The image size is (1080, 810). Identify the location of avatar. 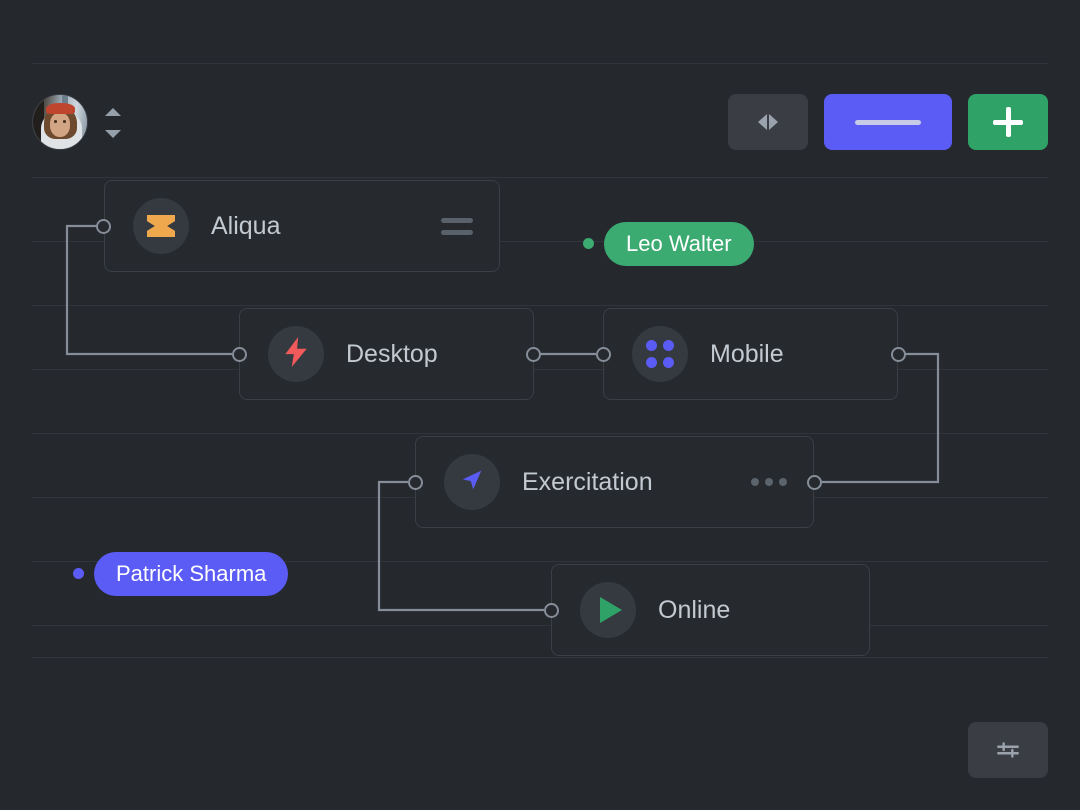
(60, 122).